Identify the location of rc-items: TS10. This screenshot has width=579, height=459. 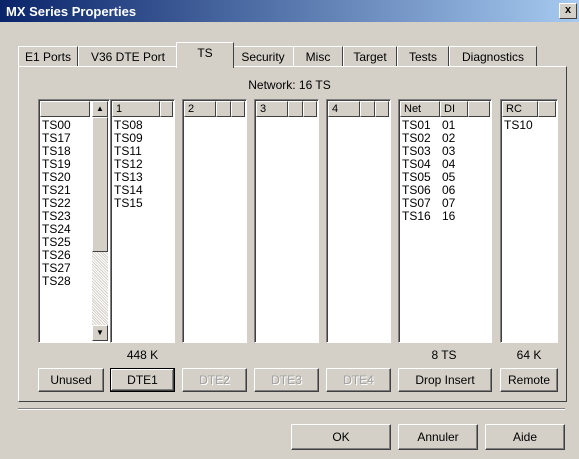
(529, 125).